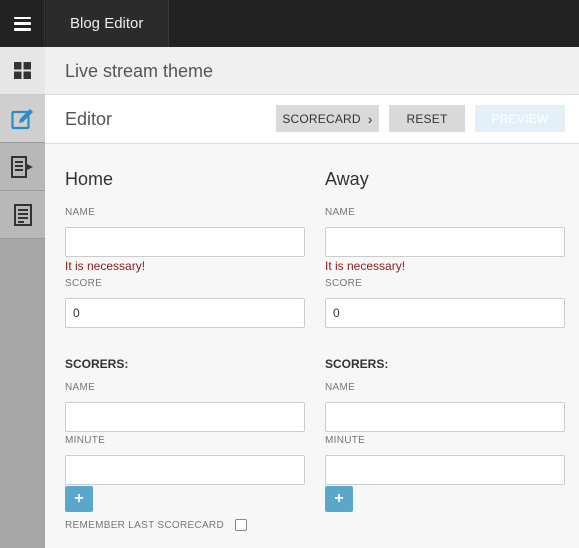 This screenshot has height=548, width=579. Describe the element at coordinates (520, 118) in the screenshot. I see `preview-button: PREVIEW` at that location.